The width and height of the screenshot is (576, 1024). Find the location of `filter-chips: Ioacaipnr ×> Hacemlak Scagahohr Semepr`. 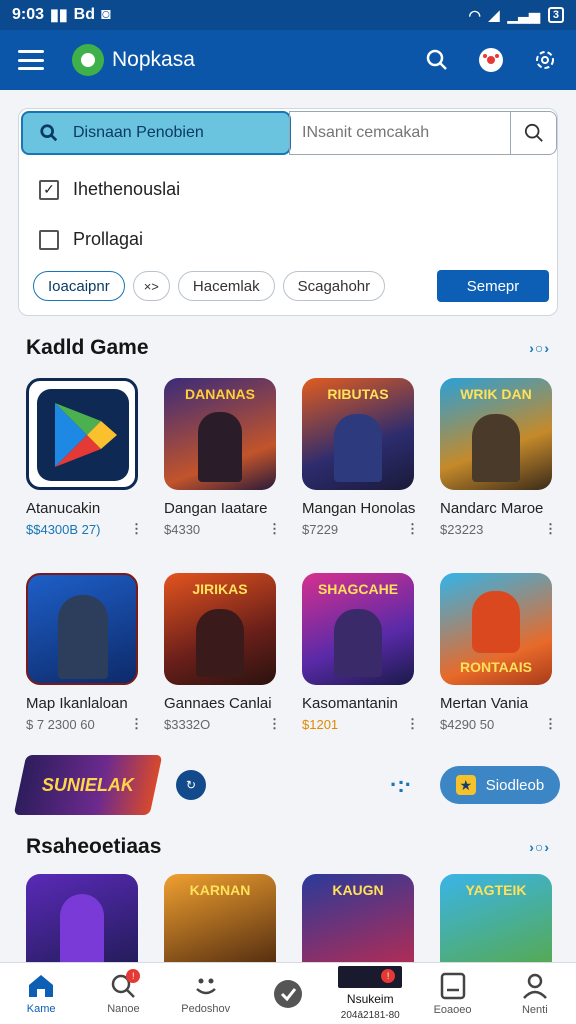

filter-chips: Ioacaipnr ×> Hacemlak Scagahohr Semepr is located at coordinates (291, 286).